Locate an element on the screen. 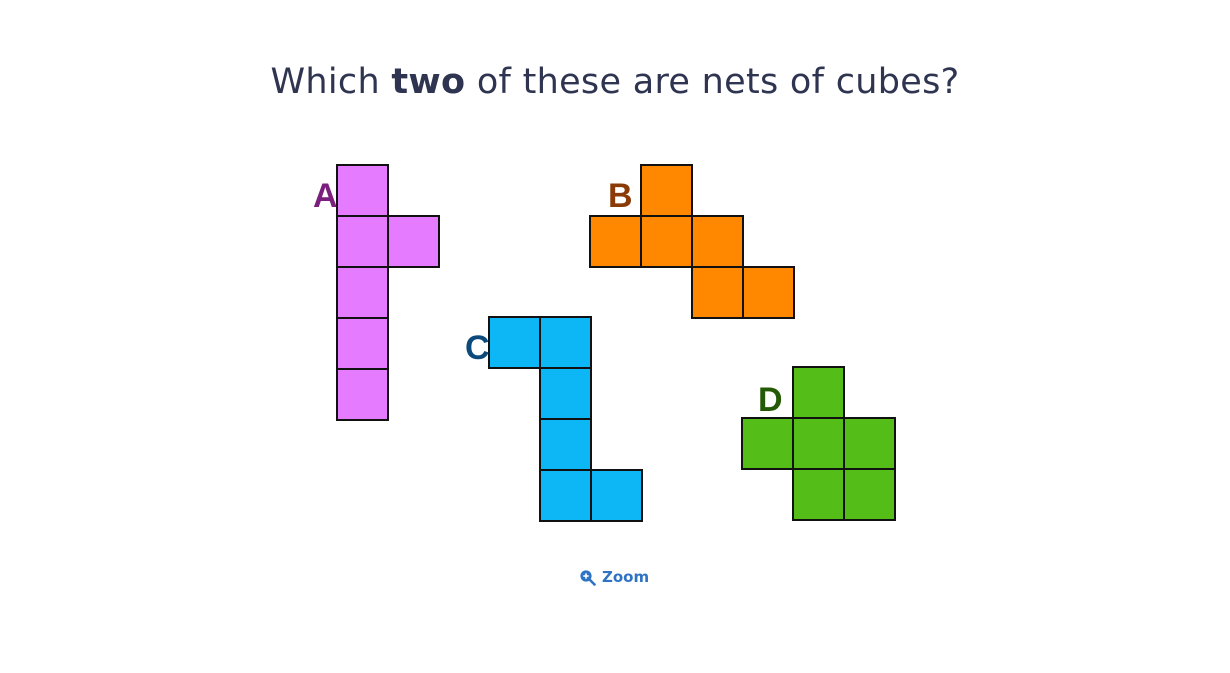 The height and width of the screenshot is (673, 1230). zoom-button: Zoom is located at coordinates (614, 577).